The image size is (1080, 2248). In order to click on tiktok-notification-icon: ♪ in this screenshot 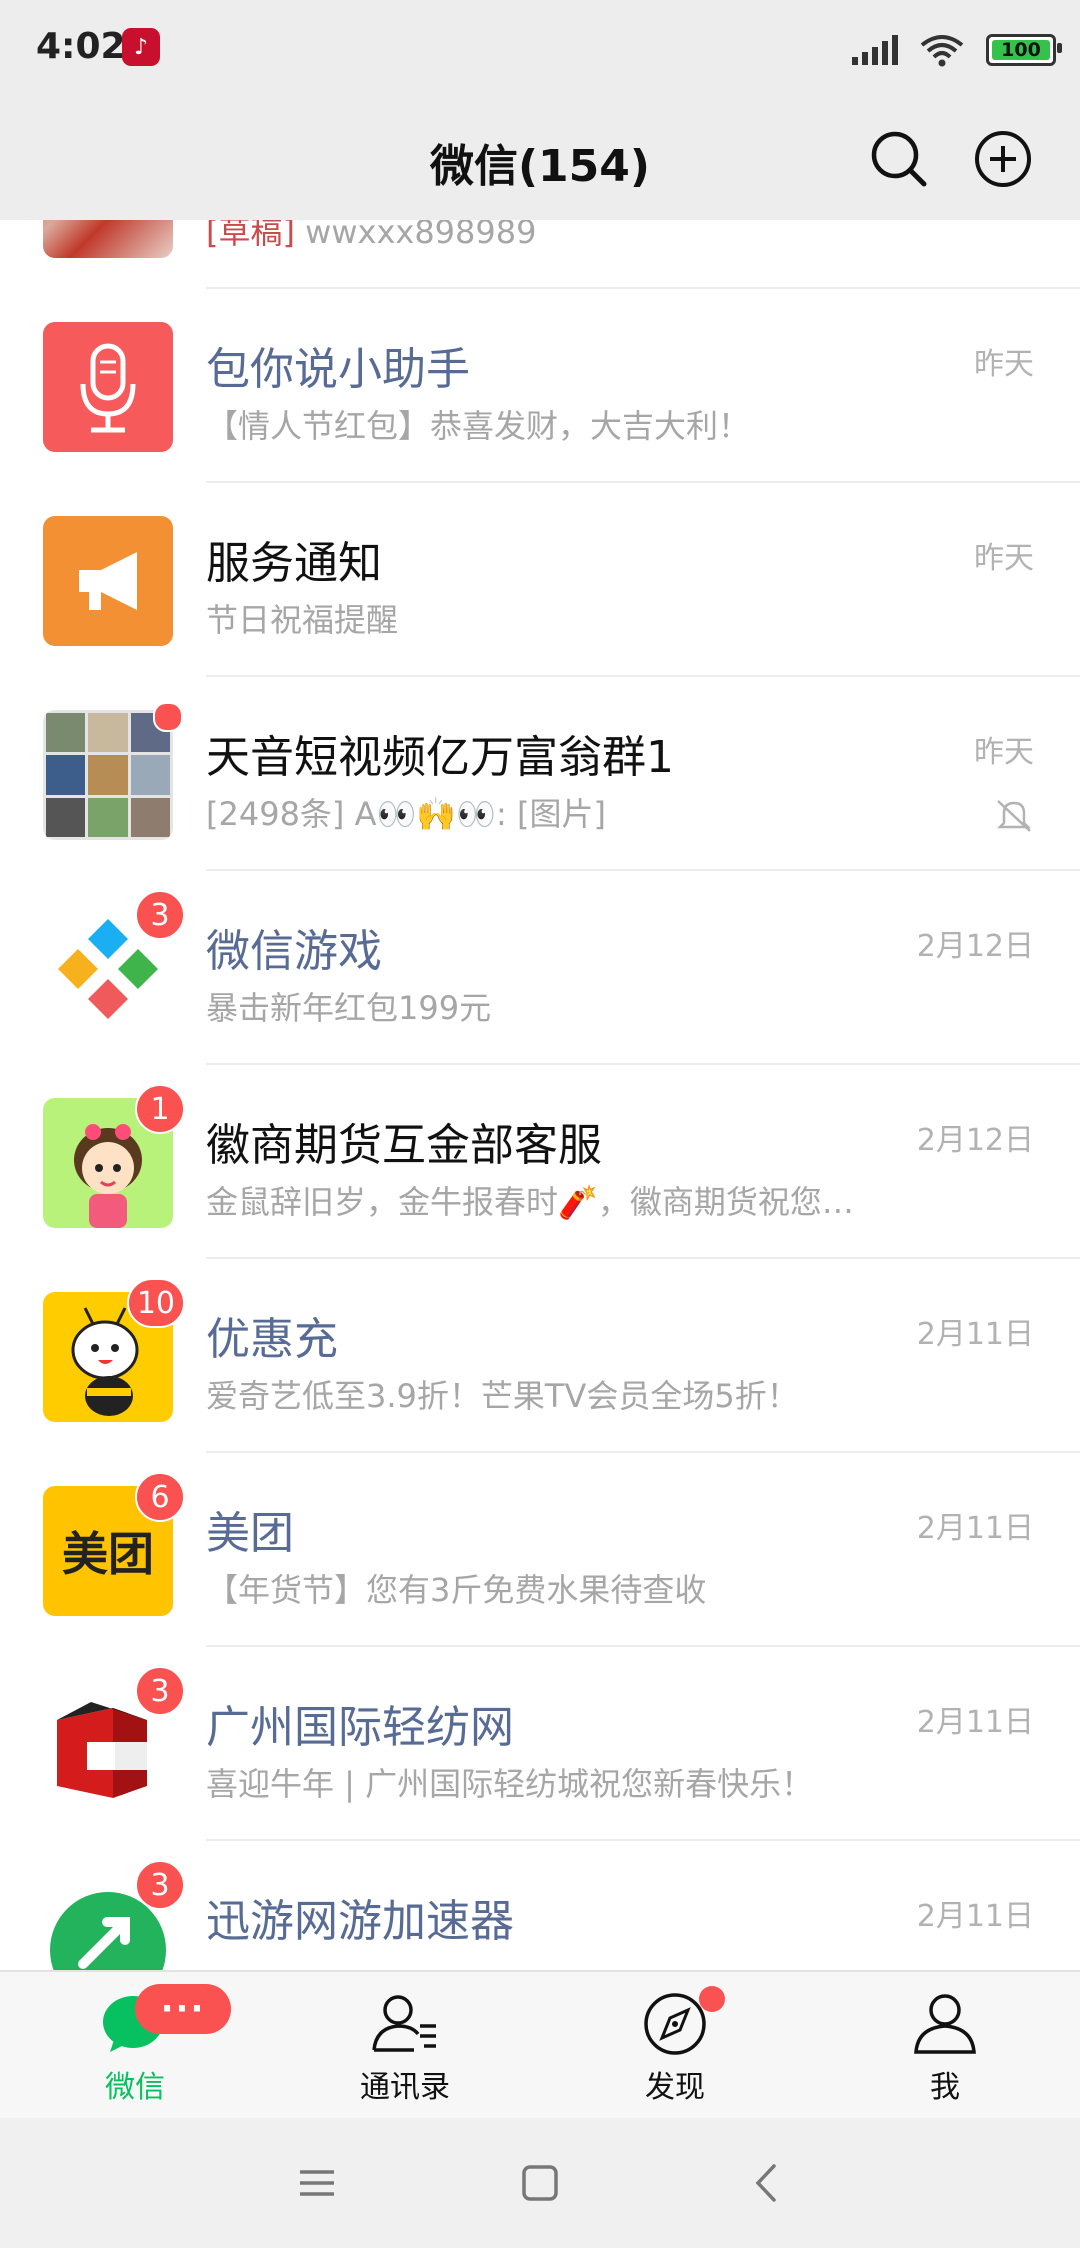, I will do `click(141, 47)`.